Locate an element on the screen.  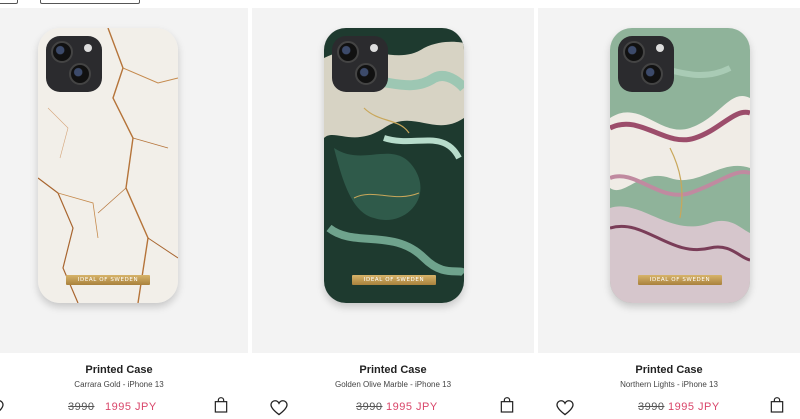
product-image-golden-olive-marble: IDEAL OF SWEDEN is located at coordinates (394, 165).